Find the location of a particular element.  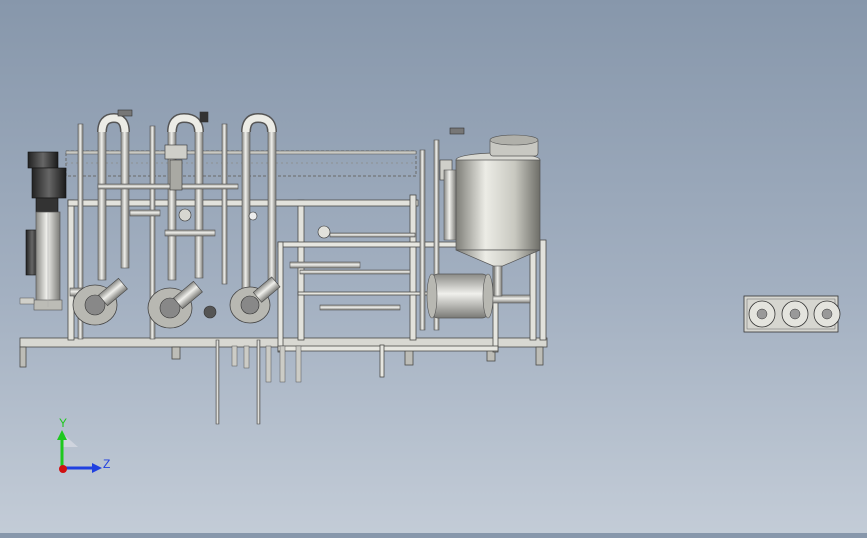

flange-plate-icon is located at coordinates (792, 314).